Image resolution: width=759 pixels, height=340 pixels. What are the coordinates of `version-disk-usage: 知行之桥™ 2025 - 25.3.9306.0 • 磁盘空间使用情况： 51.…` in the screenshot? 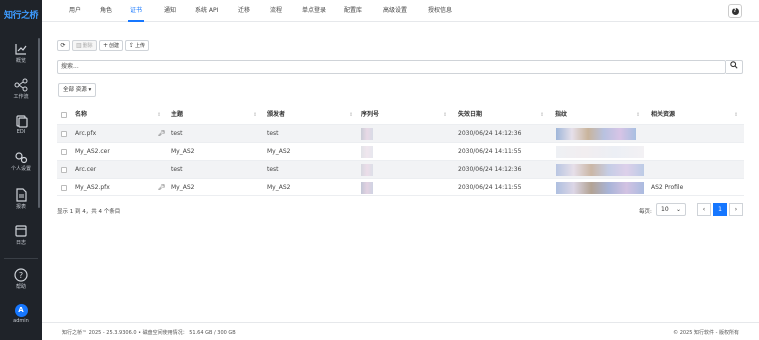 It's located at (149, 333).